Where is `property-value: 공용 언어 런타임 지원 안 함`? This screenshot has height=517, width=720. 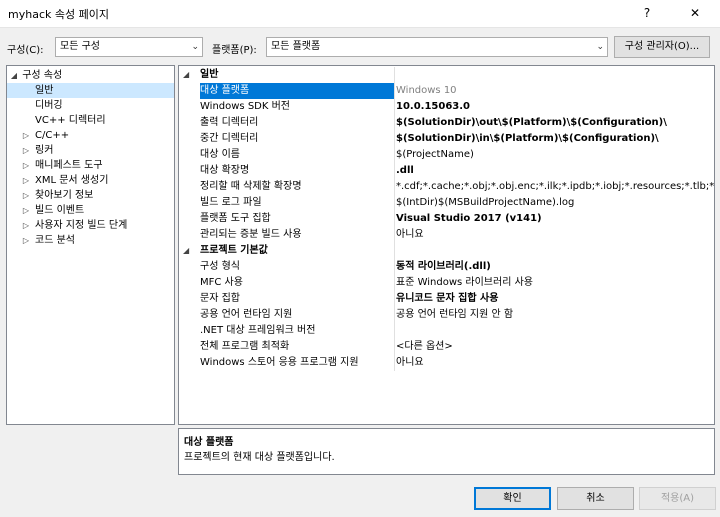
property-value: 공용 언어 런타임 지원 안 함 is located at coordinates (555, 315).